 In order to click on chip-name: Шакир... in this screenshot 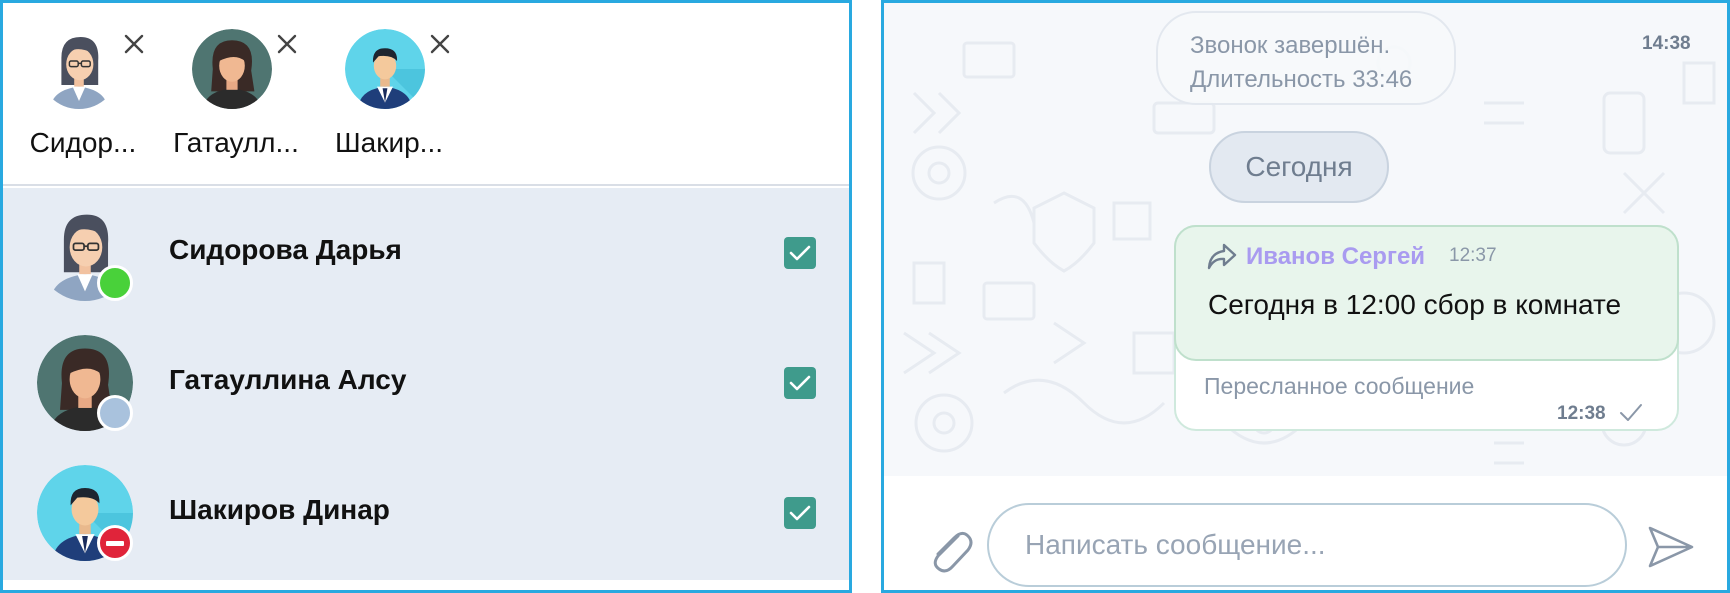, I will do `click(389, 142)`.